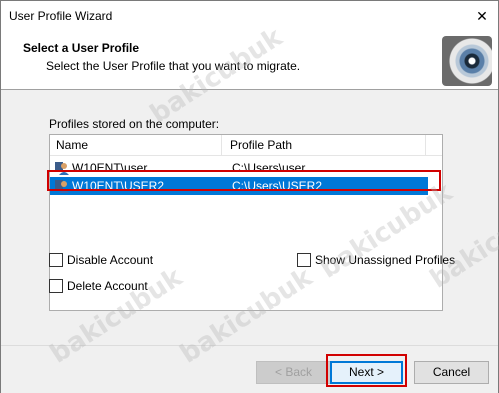  Describe the element at coordinates (244, 180) in the screenshot. I see `highlight-box-selected-row` at that location.